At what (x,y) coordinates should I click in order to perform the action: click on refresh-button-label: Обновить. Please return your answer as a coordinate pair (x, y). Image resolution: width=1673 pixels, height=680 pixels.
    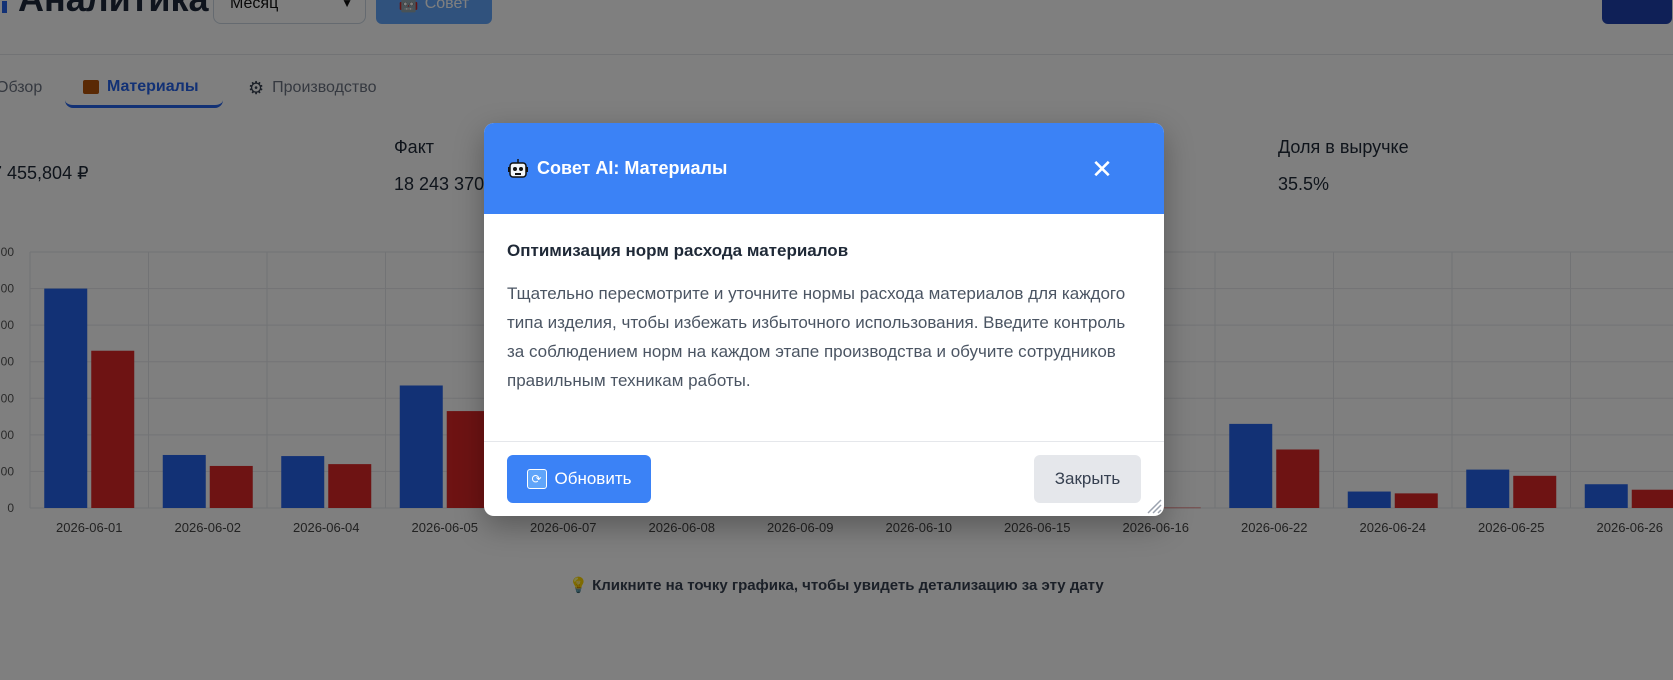
    Looking at the image, I should click on (593, 478).